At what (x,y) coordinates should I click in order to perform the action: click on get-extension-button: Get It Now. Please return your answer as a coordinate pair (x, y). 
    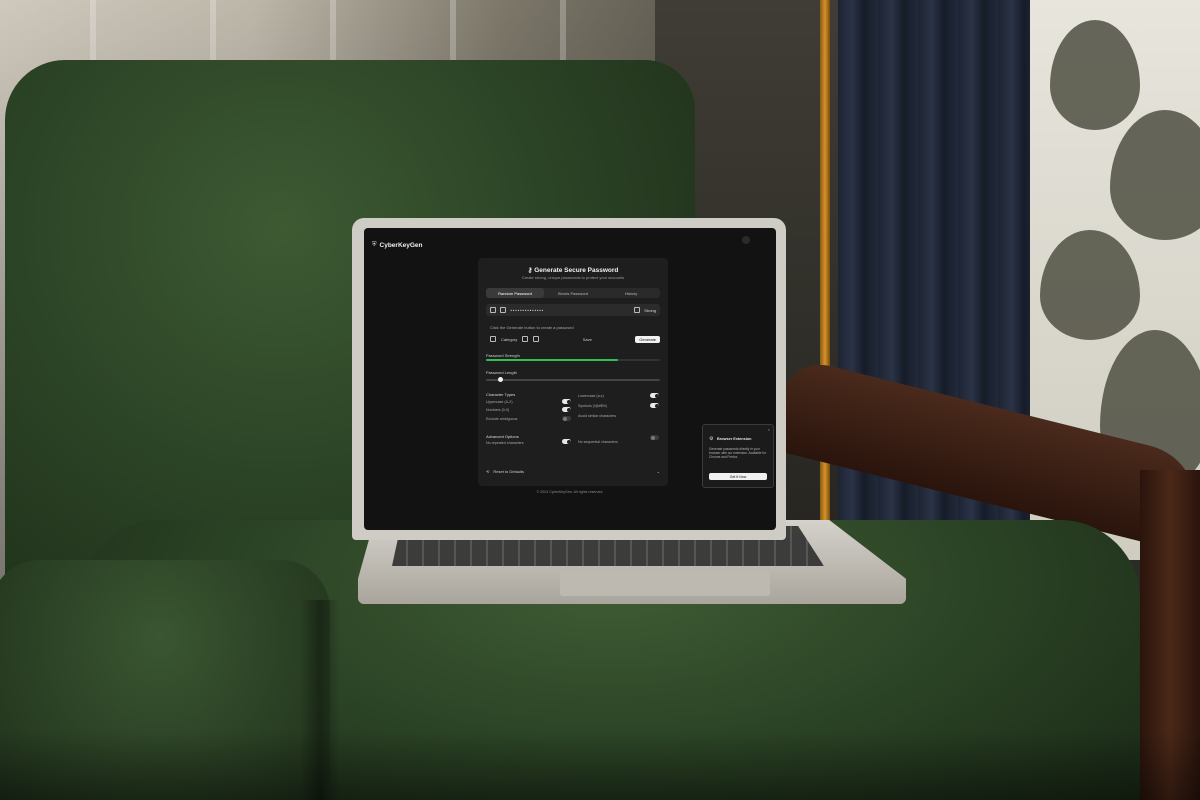
    Looking at the image, I should click on (738, 476).